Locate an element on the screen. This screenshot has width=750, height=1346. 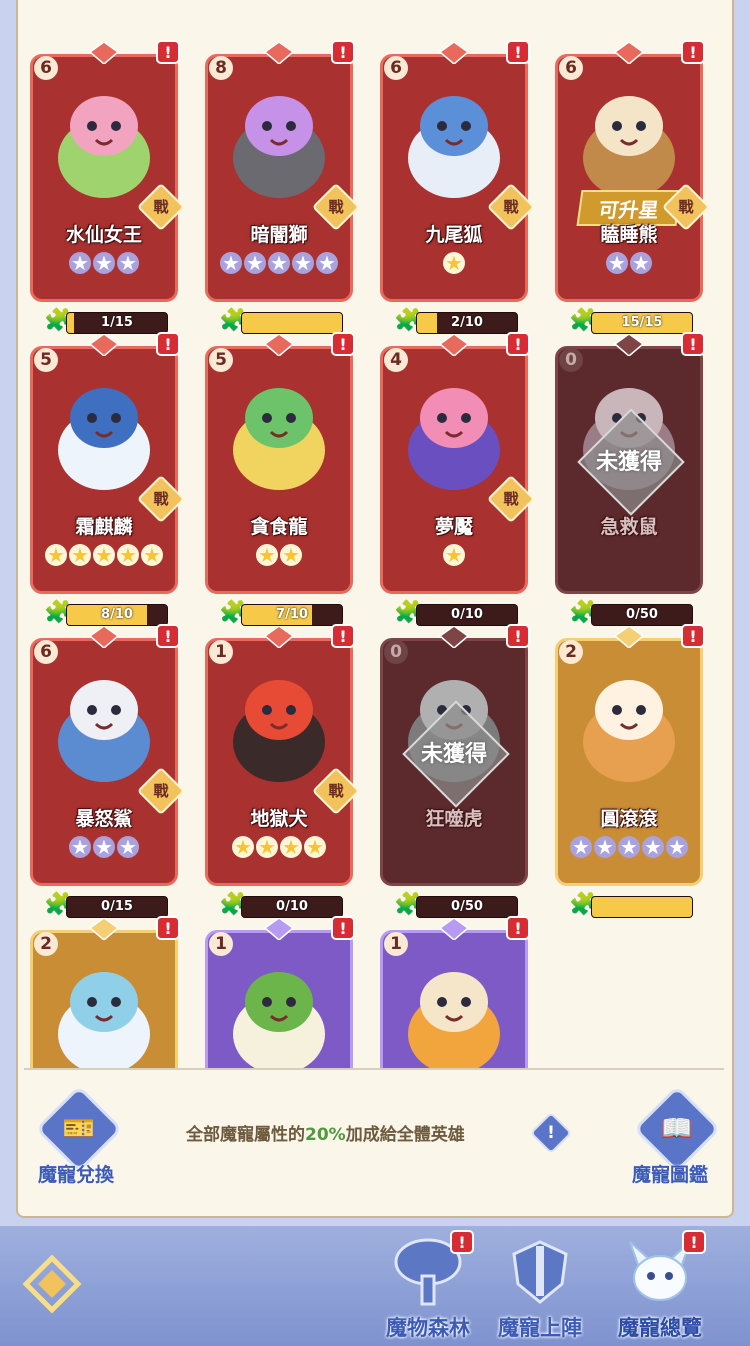
pet-card: 6! 戰暴怒鯊 ★ ★ ★ 🧩 0/15 is located at coordinates (108, 771).